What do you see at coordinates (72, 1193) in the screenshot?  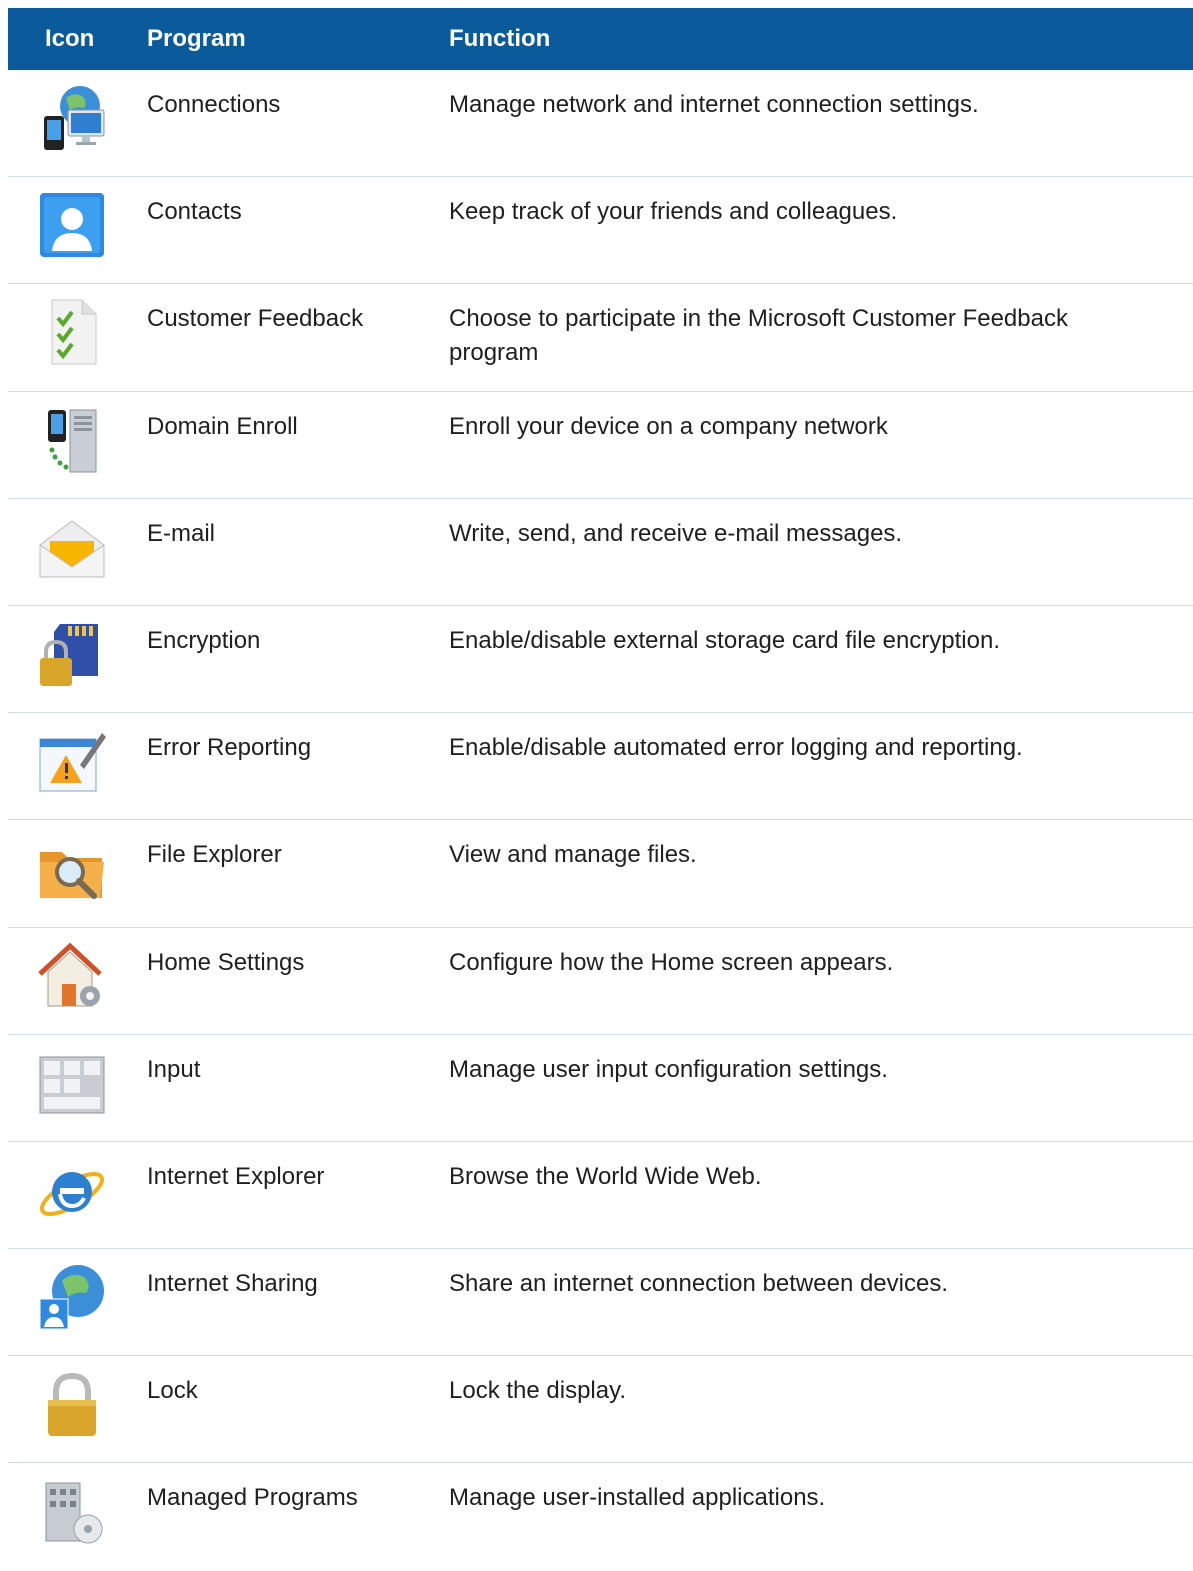 I see `internet-explorer-icon` at bounding box center [72, 1193].